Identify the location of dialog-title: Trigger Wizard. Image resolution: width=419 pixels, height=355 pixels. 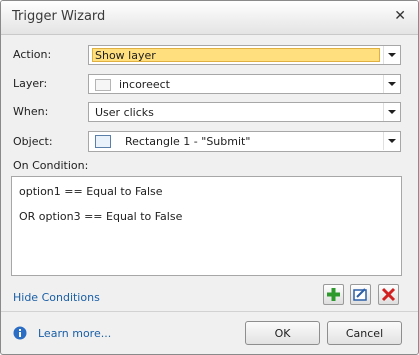
(59, 16).